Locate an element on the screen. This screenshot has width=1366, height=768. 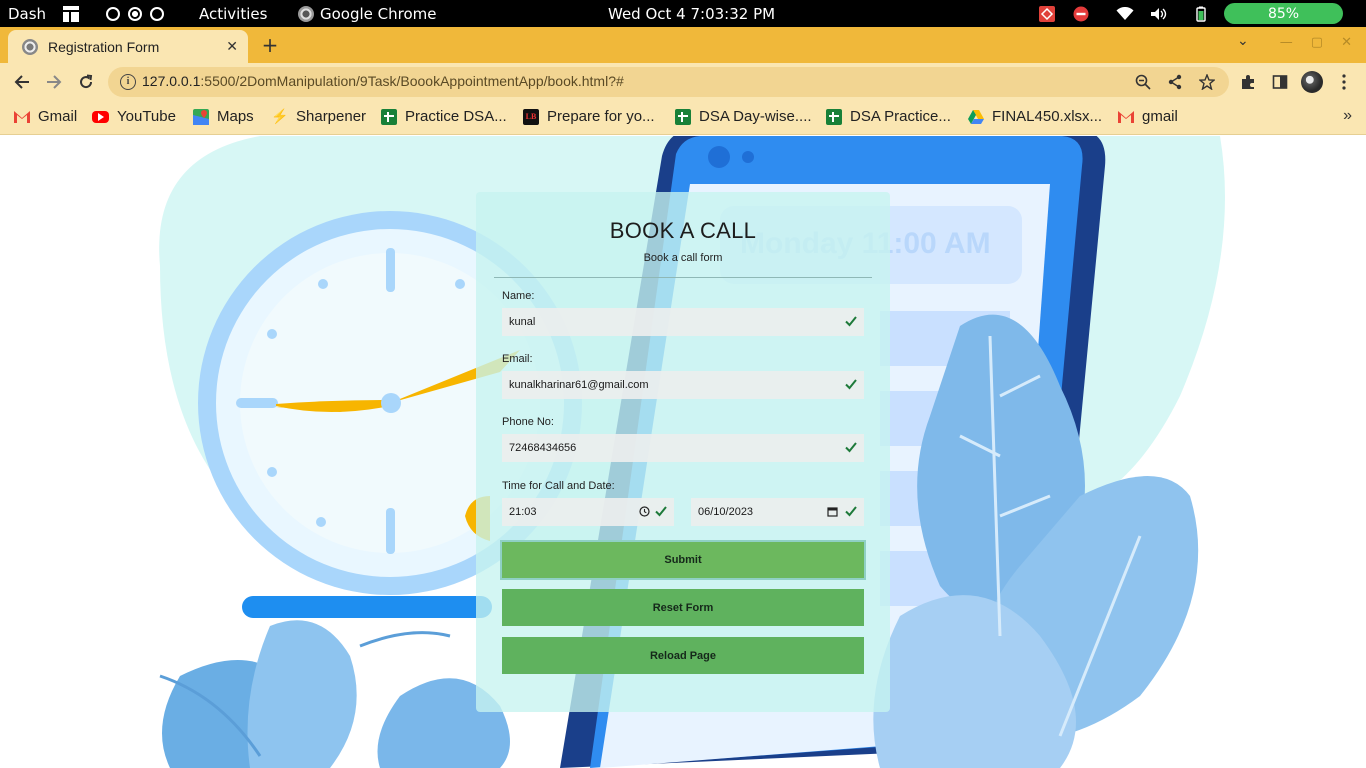
lb-icon: LB is located at coordinates (531, 116).